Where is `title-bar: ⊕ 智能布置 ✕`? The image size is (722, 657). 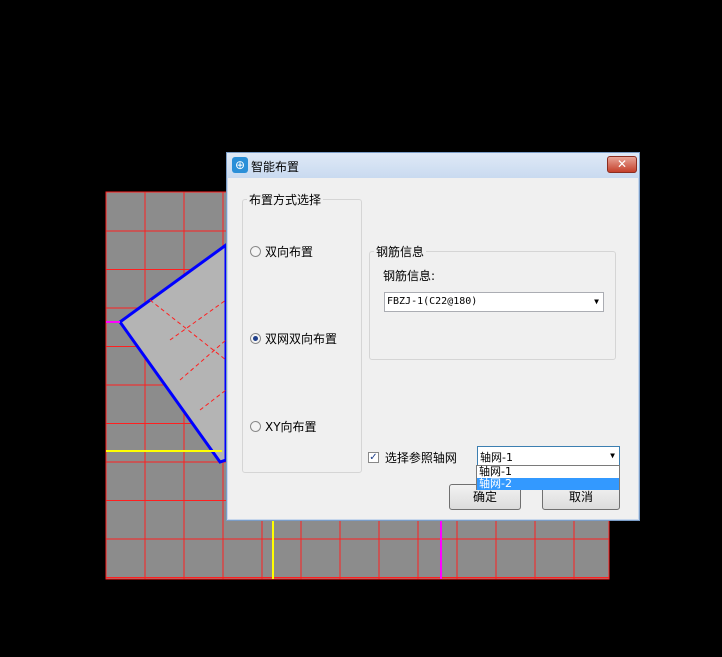 title-bar: ⊕ 智能布置 ✕ is located at coordinates (433, 165).